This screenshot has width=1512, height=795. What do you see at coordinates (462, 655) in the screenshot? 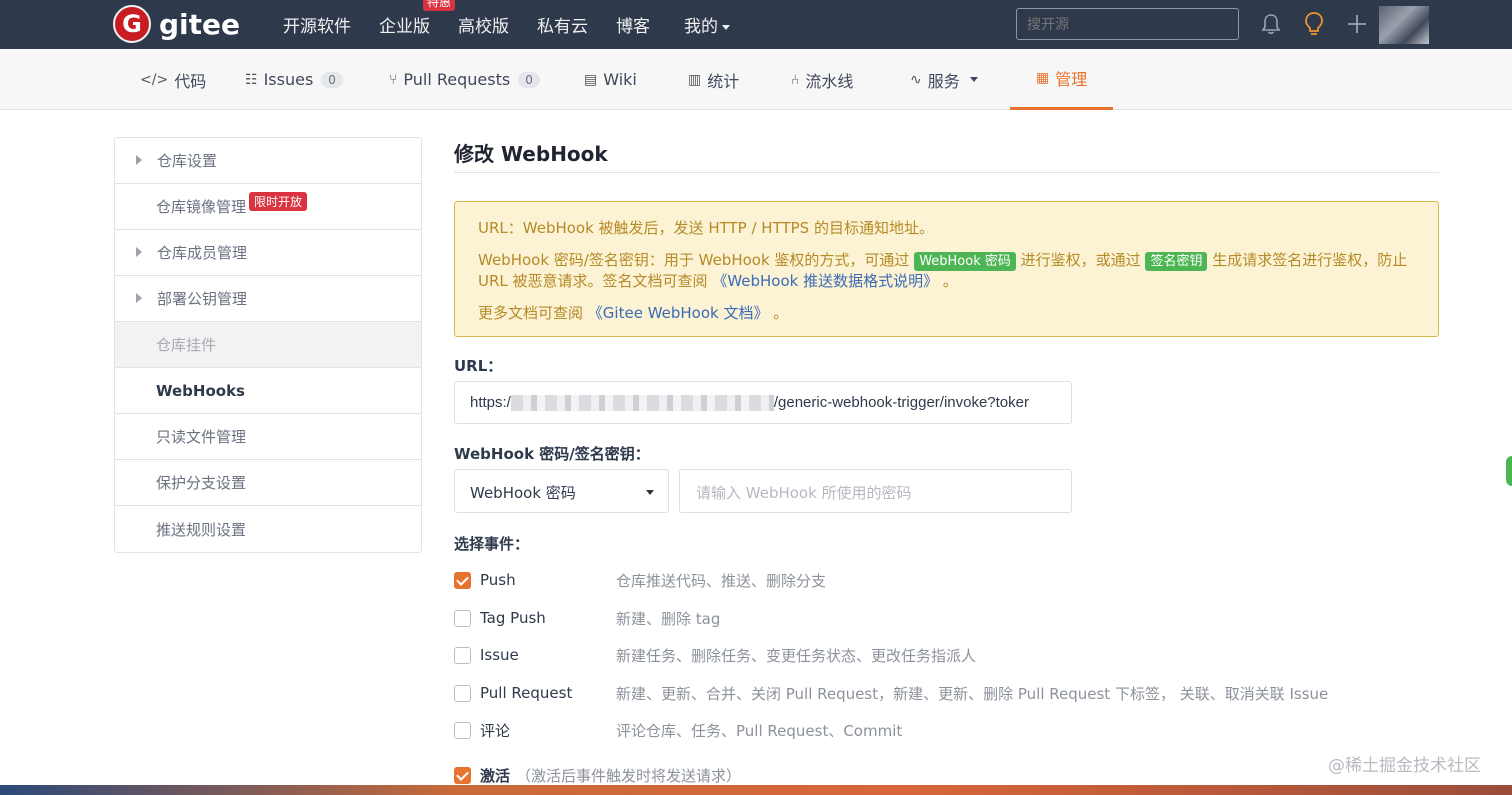
I see `issue-checkbox` at bounding box center [462, 655].